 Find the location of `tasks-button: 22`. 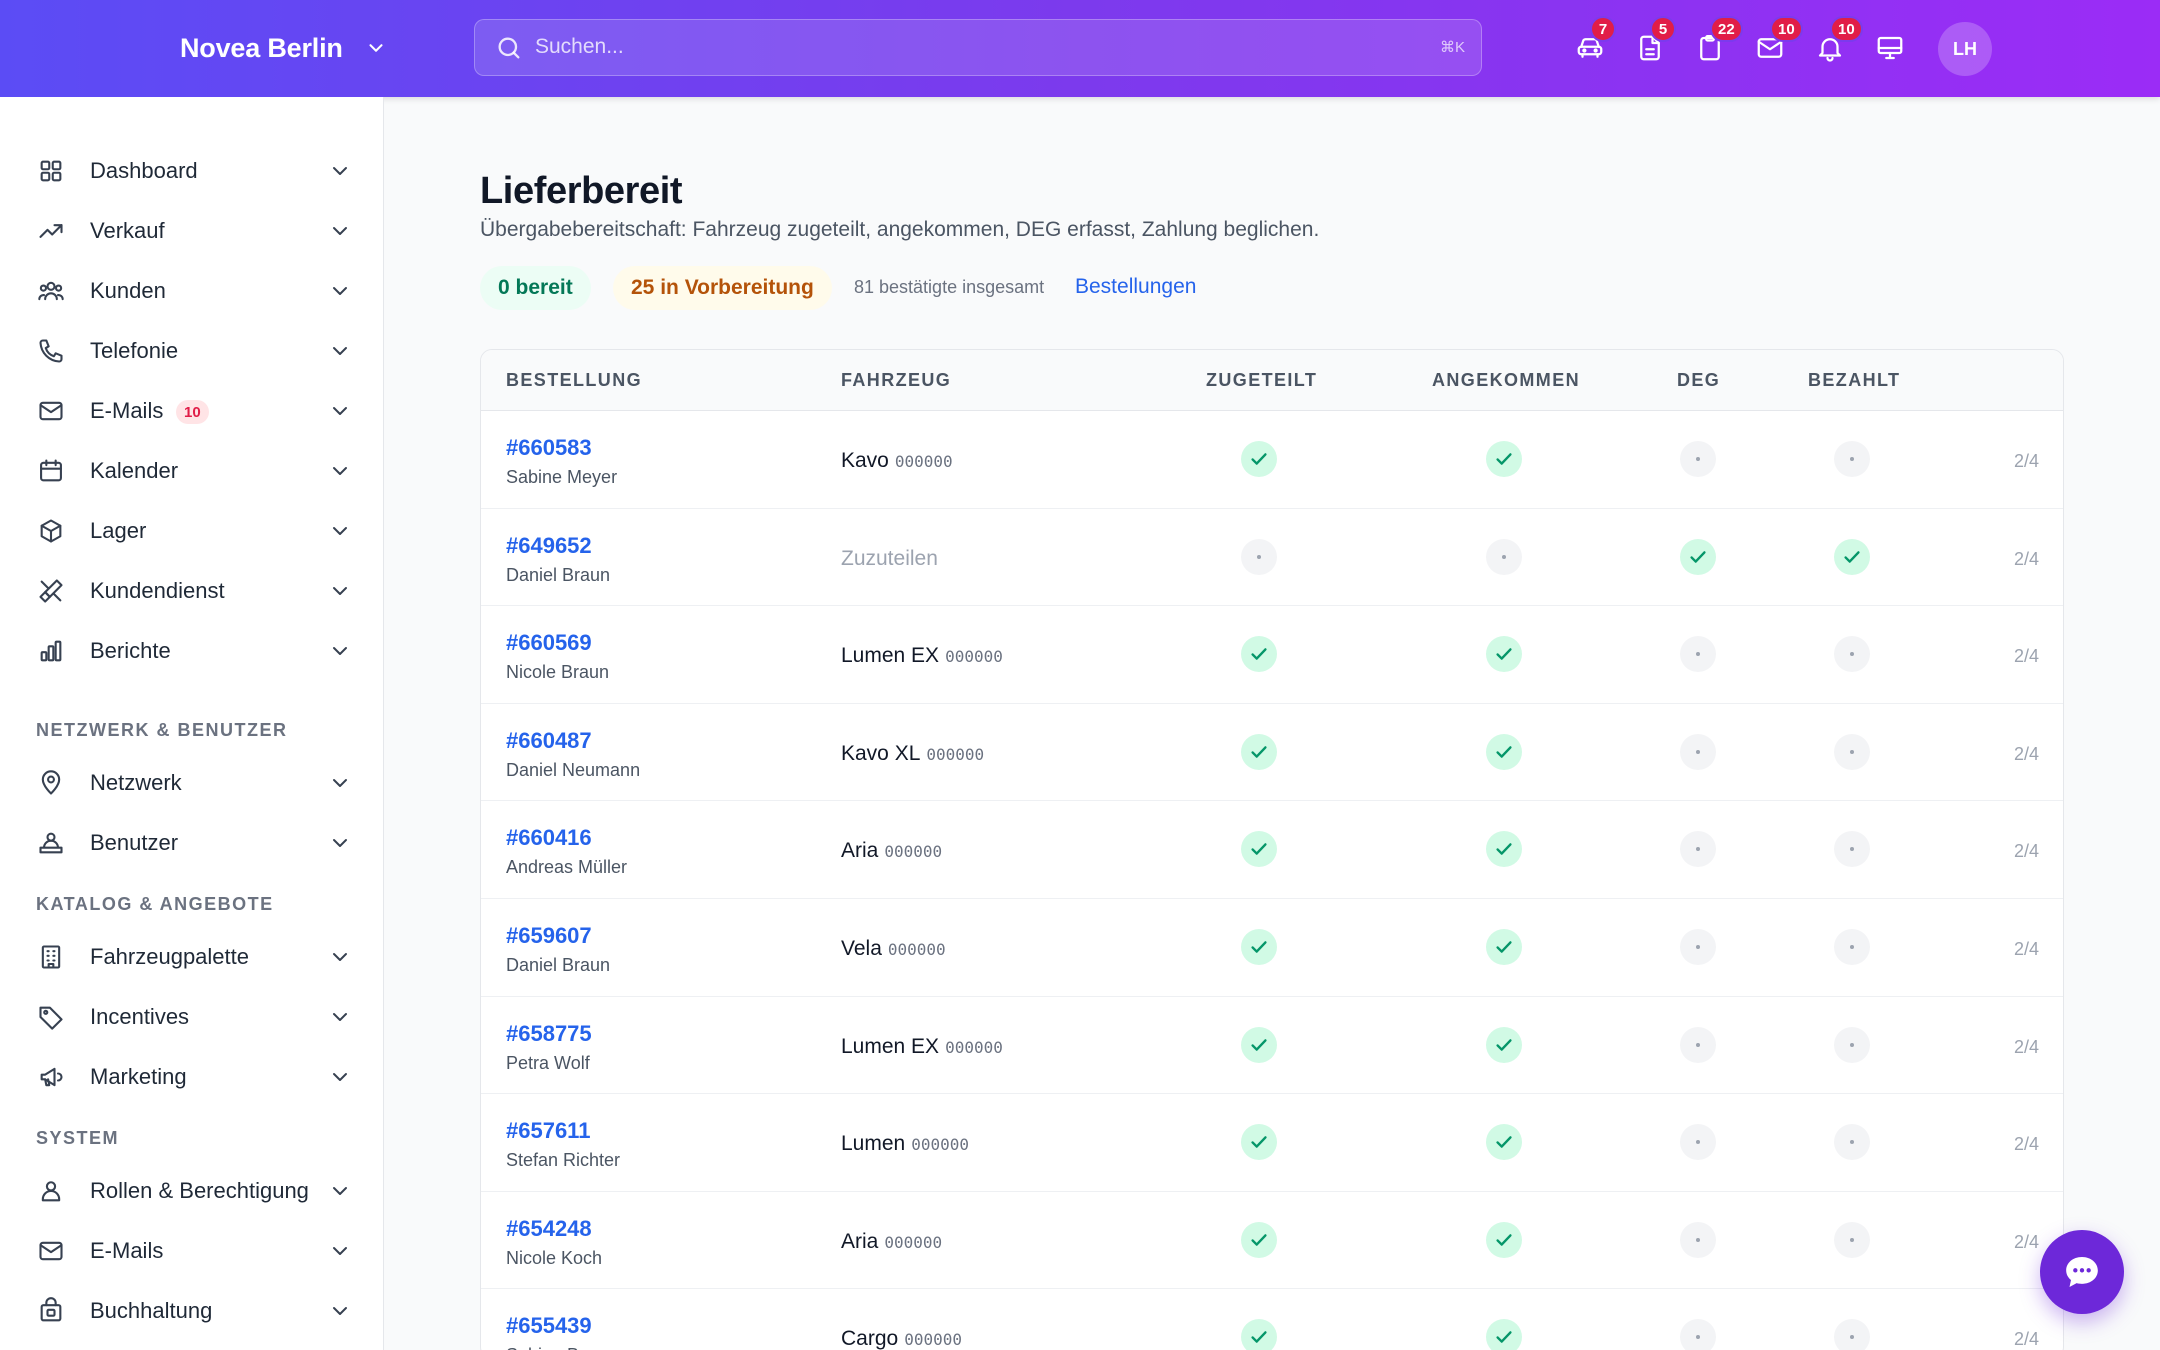

tasks-button: 22 is located at coordinates (1717, 41).